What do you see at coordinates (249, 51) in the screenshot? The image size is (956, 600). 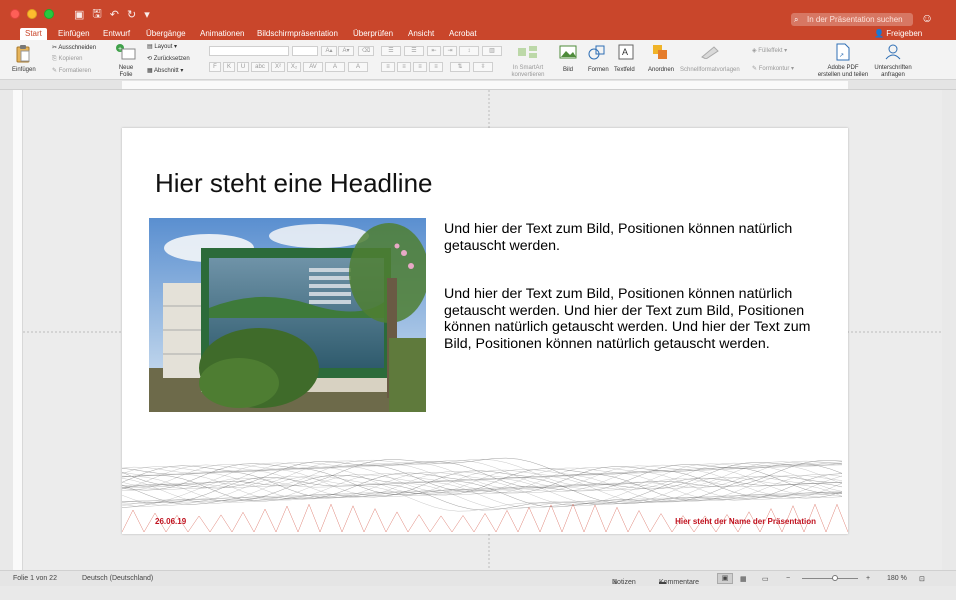 I see `font-family-select` at bounding box center [249, 51].